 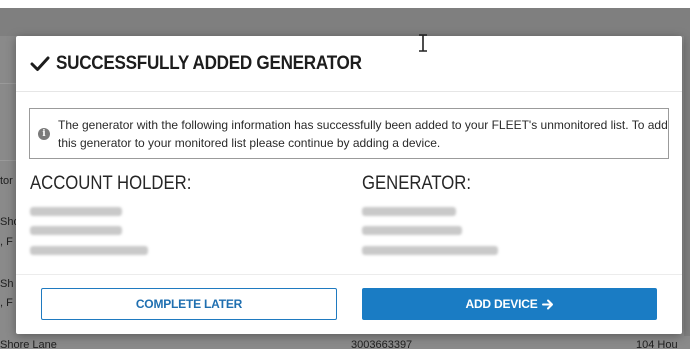 What do you see at coordinates (409, 211) in the screenshot?
I see `redacted-generator-name` at bounding box center [409, 211].